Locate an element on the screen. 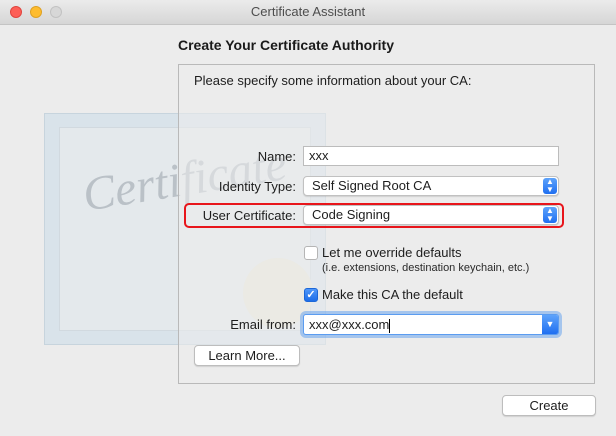 The width and height of the screenshot is (616, 436). name-label: Name: is located at coordinates (276, 156).